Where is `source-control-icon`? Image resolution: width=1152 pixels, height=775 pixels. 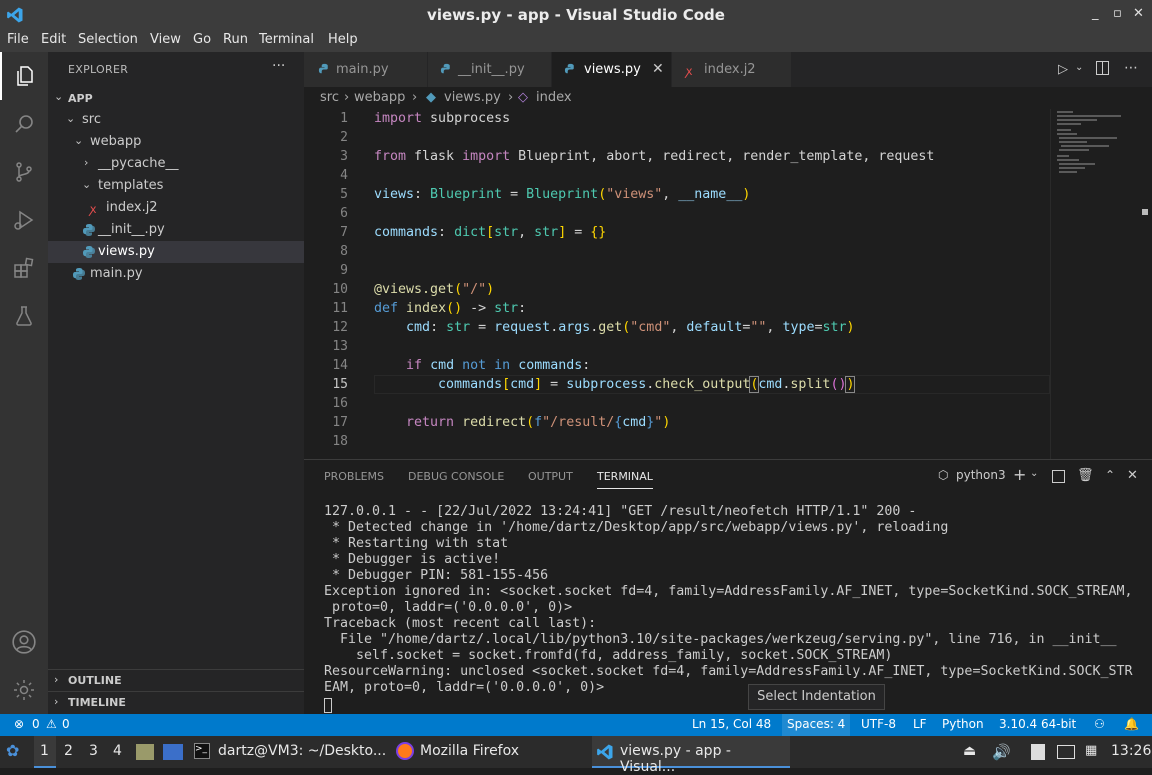 source-control-icon is located at coordinates (24, 172).